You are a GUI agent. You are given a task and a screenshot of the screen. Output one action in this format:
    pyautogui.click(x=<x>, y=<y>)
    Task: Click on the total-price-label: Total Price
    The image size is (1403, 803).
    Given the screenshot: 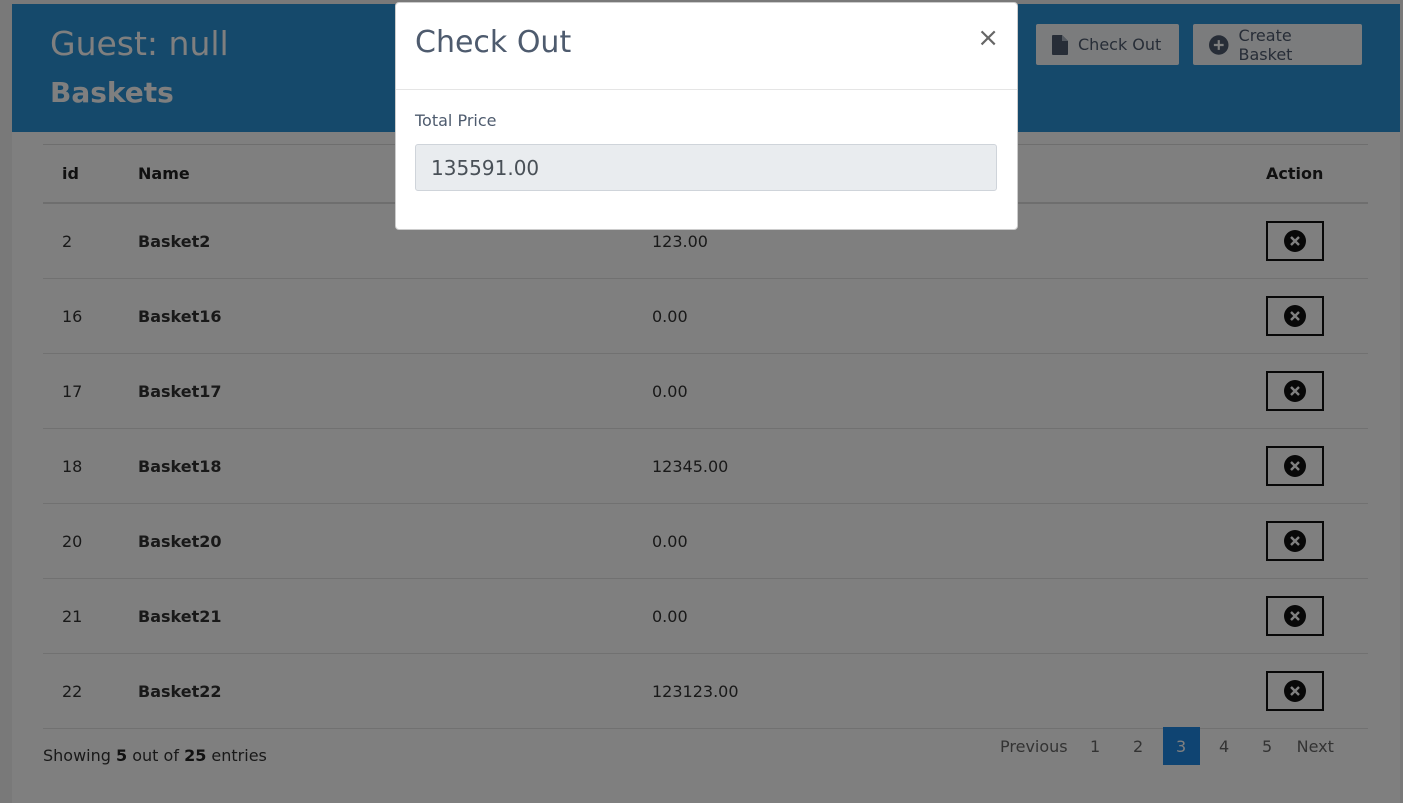 What is the action you would take?
    pyautogui.click(x=456, y=120)
    